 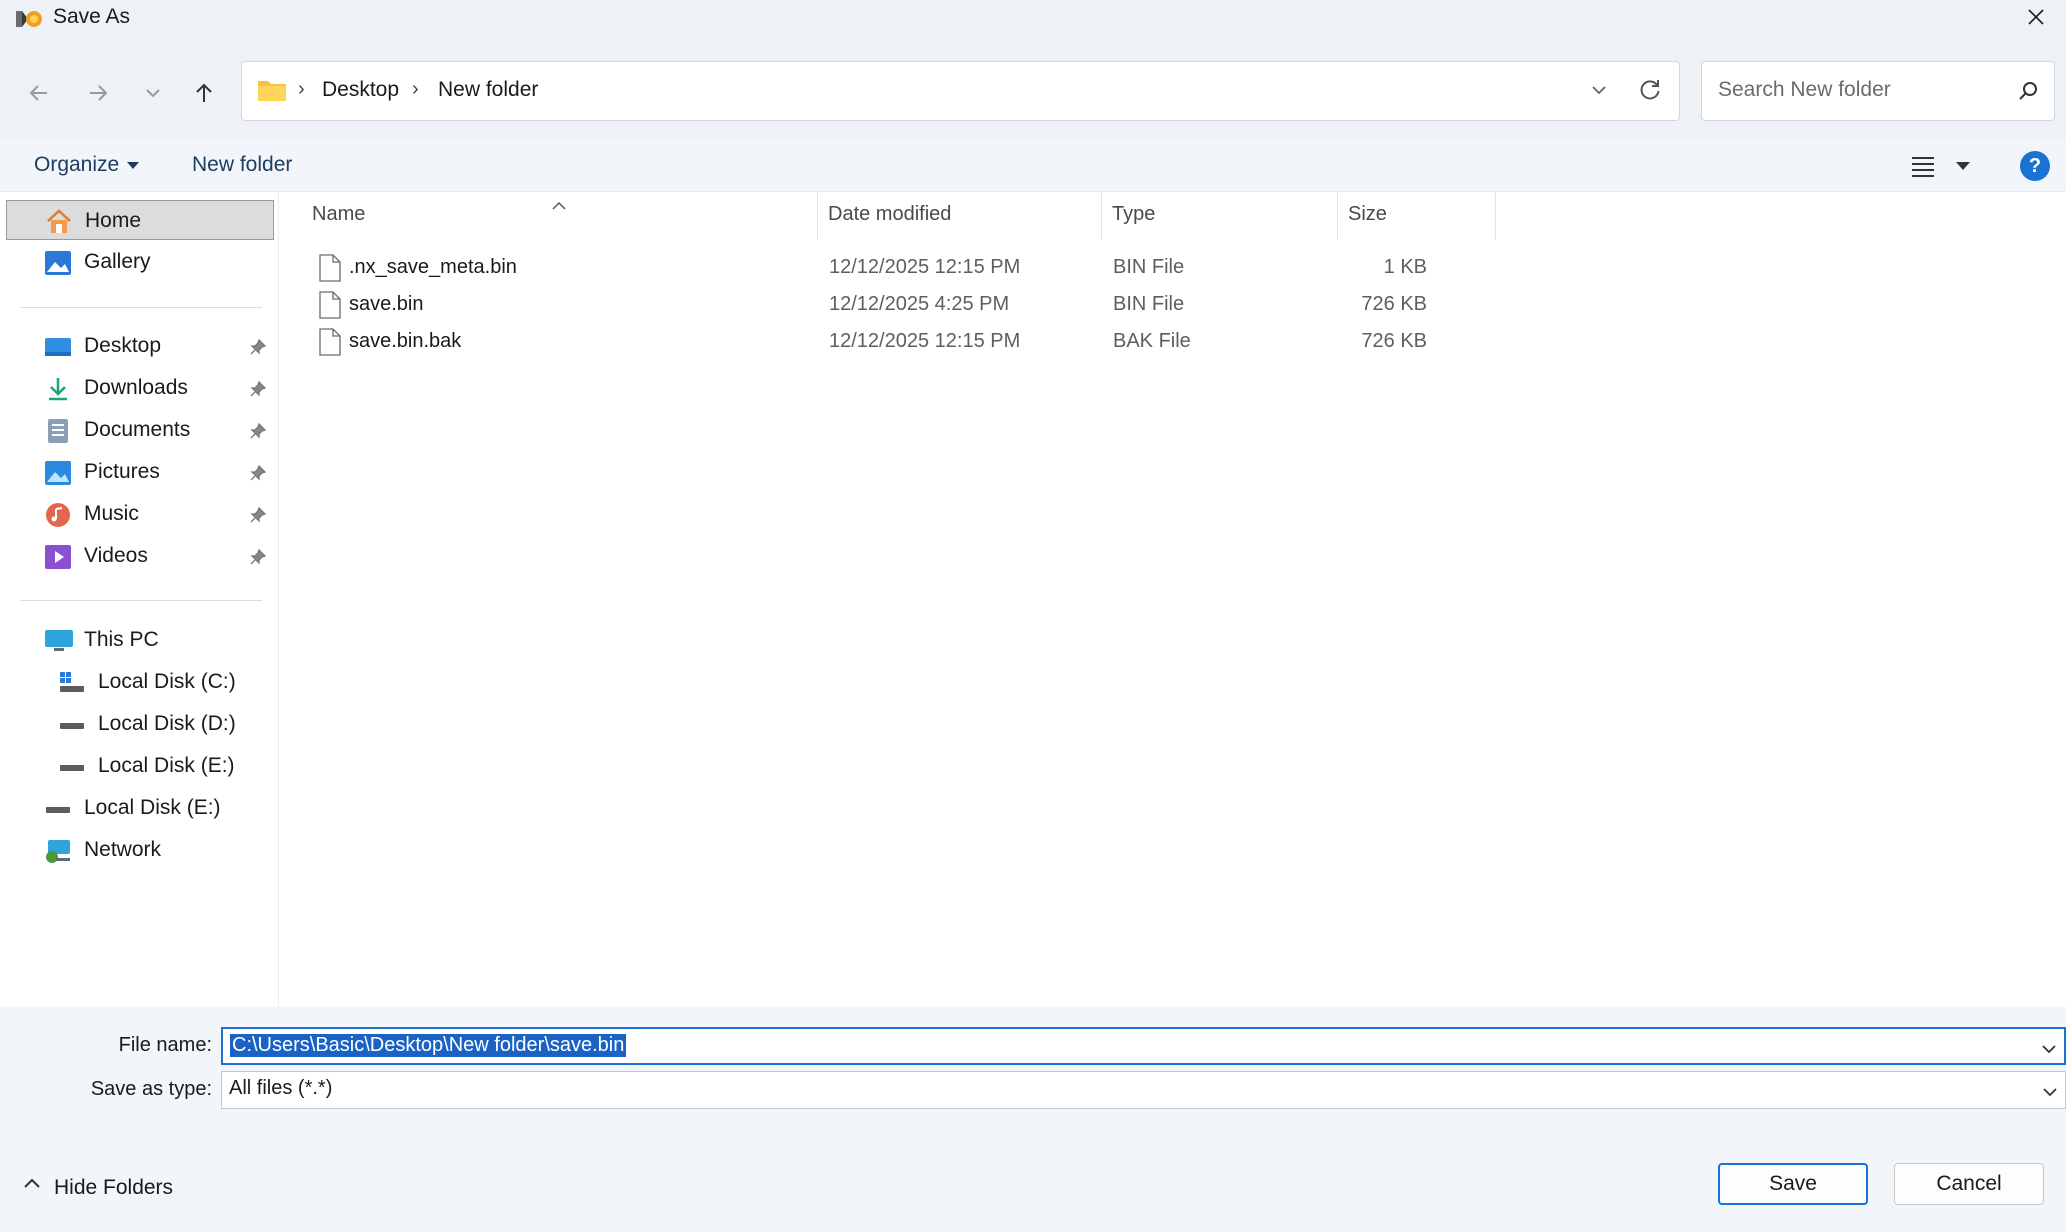 What do you see at coordinates (1033, 166) in the screenshot?
I see `command-bar: Organize New folder ?` at bounding box center [1033, 166].